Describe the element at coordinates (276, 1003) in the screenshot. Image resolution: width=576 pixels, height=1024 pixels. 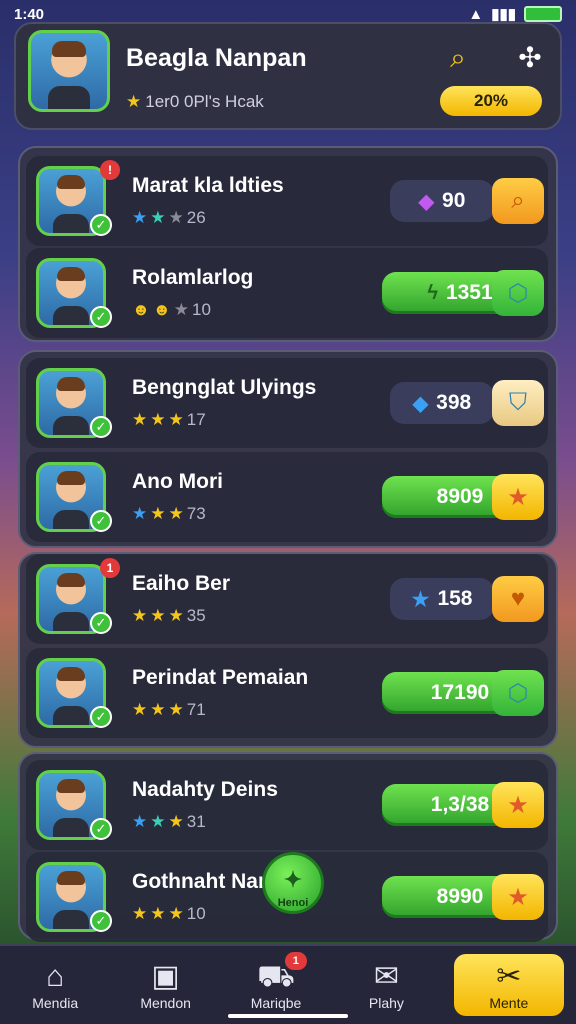
I see `nav-label: Mariqbe` at that location.